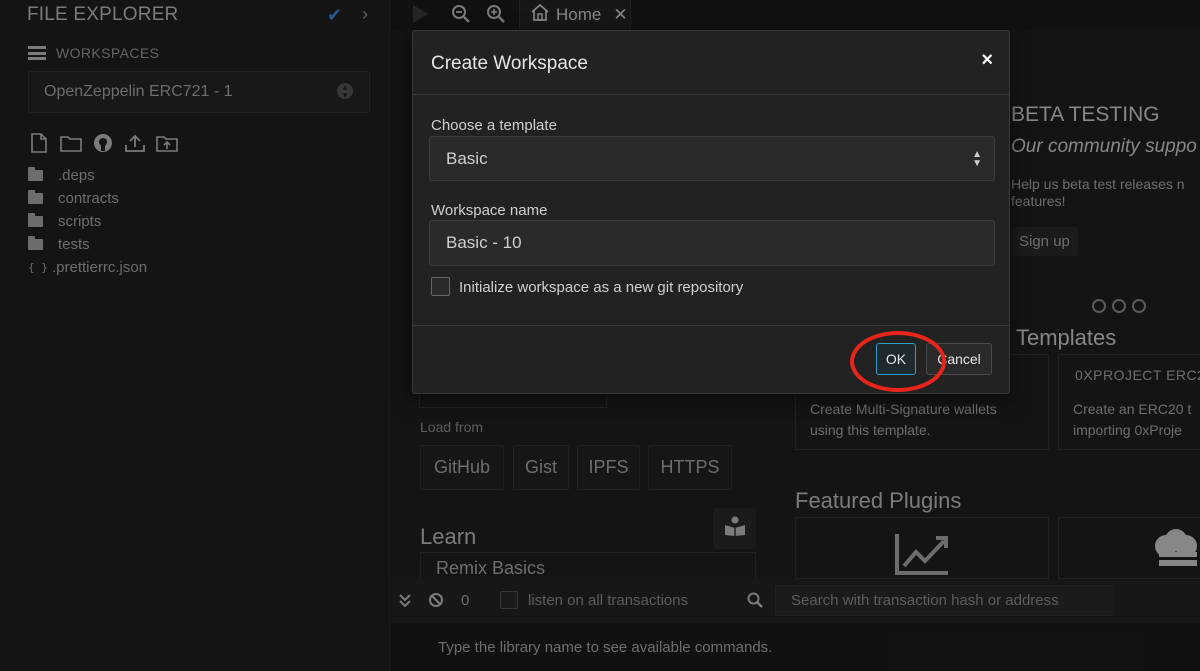 This screenshot has width=1200, height=671. I want to click on cancel-button: Cancel, so click(959, 359).